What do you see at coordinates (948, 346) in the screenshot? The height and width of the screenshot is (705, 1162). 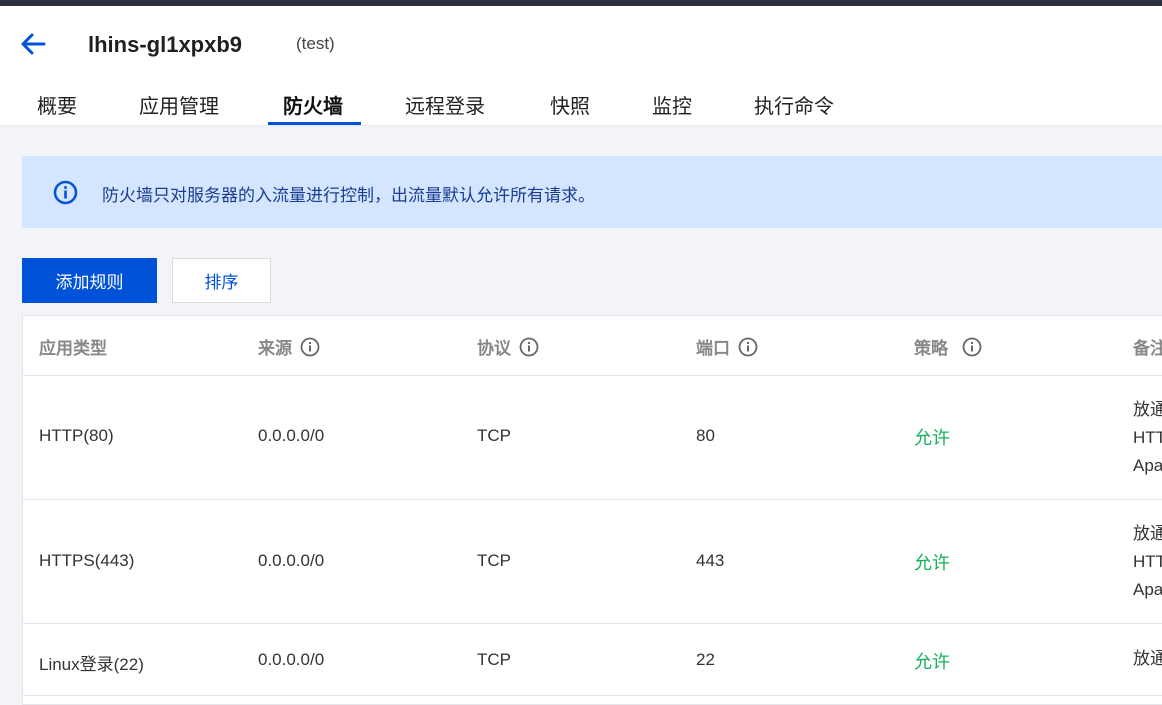 I see `column-header-policy: 策略` at bounding box center [948, 346].